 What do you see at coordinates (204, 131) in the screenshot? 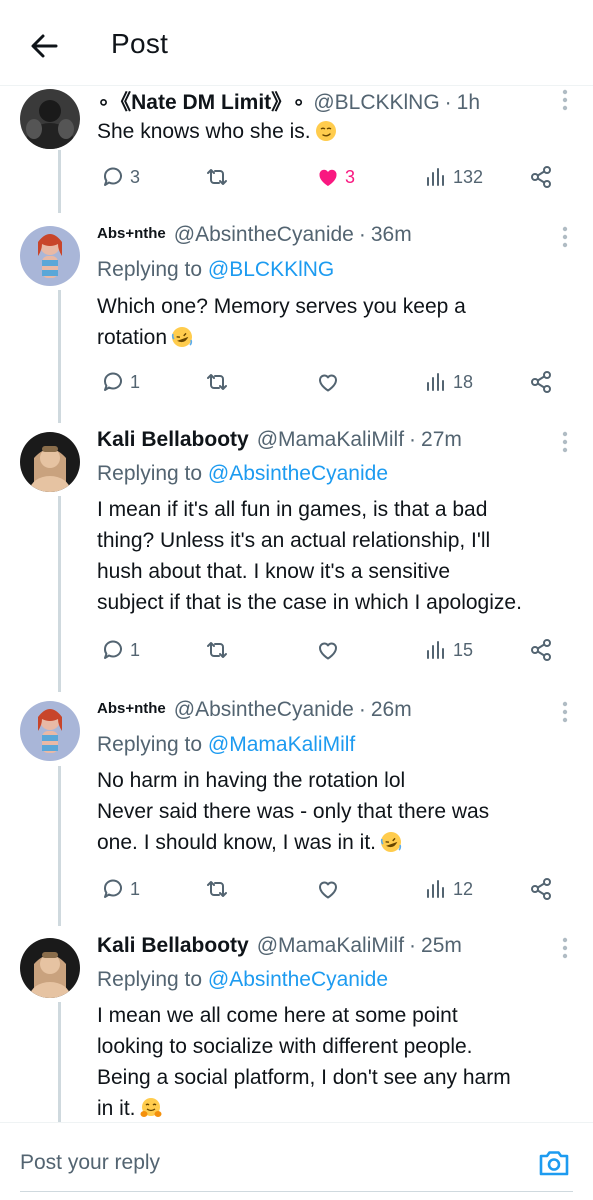
I see `tweet-line: She knows who she is.` at bounding box center [204, 131].